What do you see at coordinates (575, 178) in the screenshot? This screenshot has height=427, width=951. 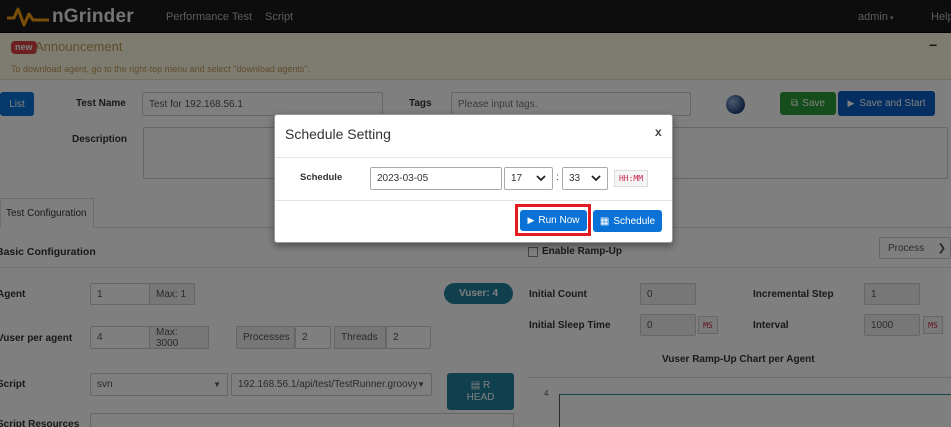 I see `schedule-minute-value: 33` at bounding box center [575, 178].